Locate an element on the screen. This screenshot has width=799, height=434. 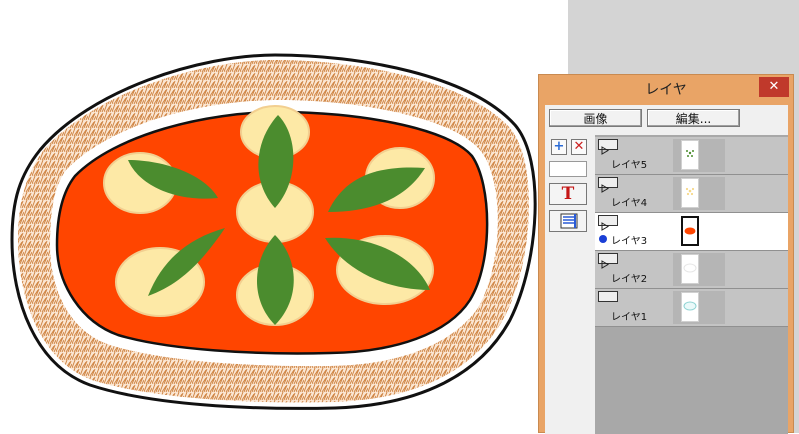
layer-info: レイヤ2 is located at coordinates (634, 269).